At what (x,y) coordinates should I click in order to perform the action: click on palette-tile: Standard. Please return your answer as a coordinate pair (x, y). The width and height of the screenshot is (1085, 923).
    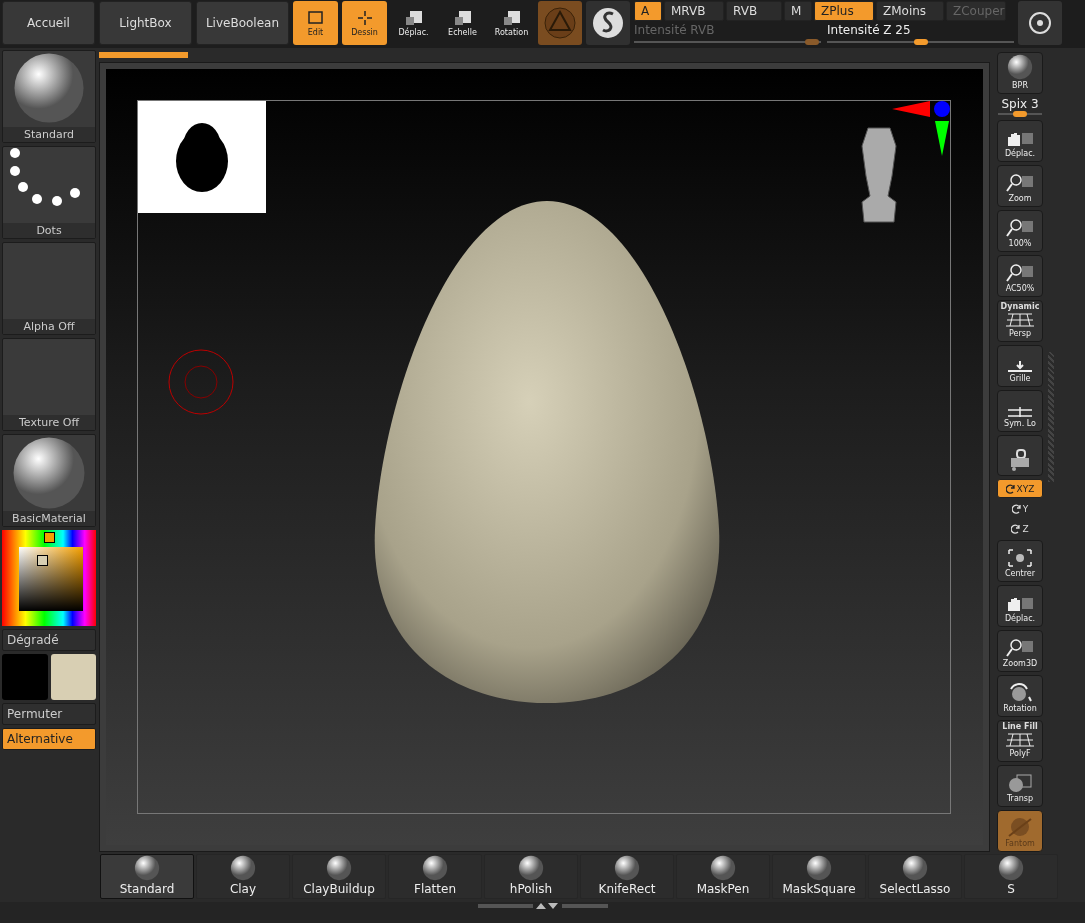
    Looking at the image, I should click on (49, 96).